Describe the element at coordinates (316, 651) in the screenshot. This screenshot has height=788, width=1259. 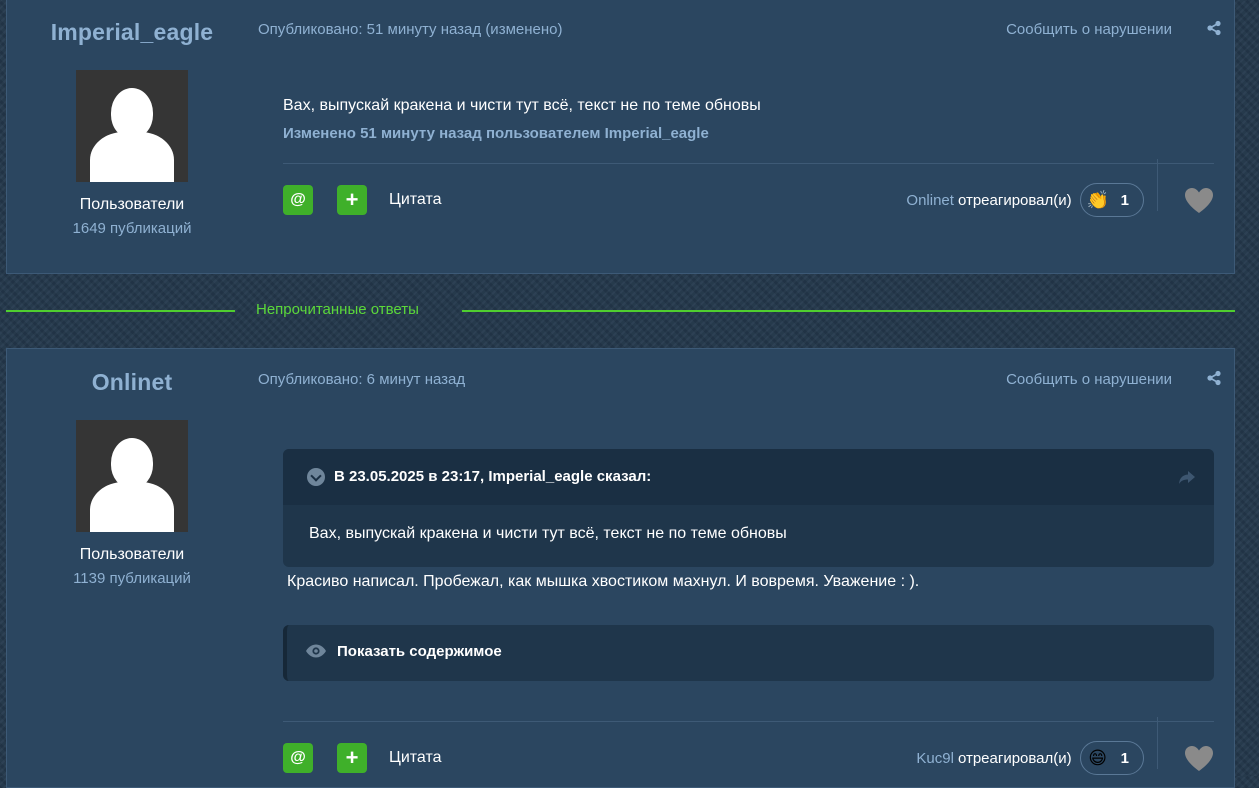
I see `eye-icon` at that location.